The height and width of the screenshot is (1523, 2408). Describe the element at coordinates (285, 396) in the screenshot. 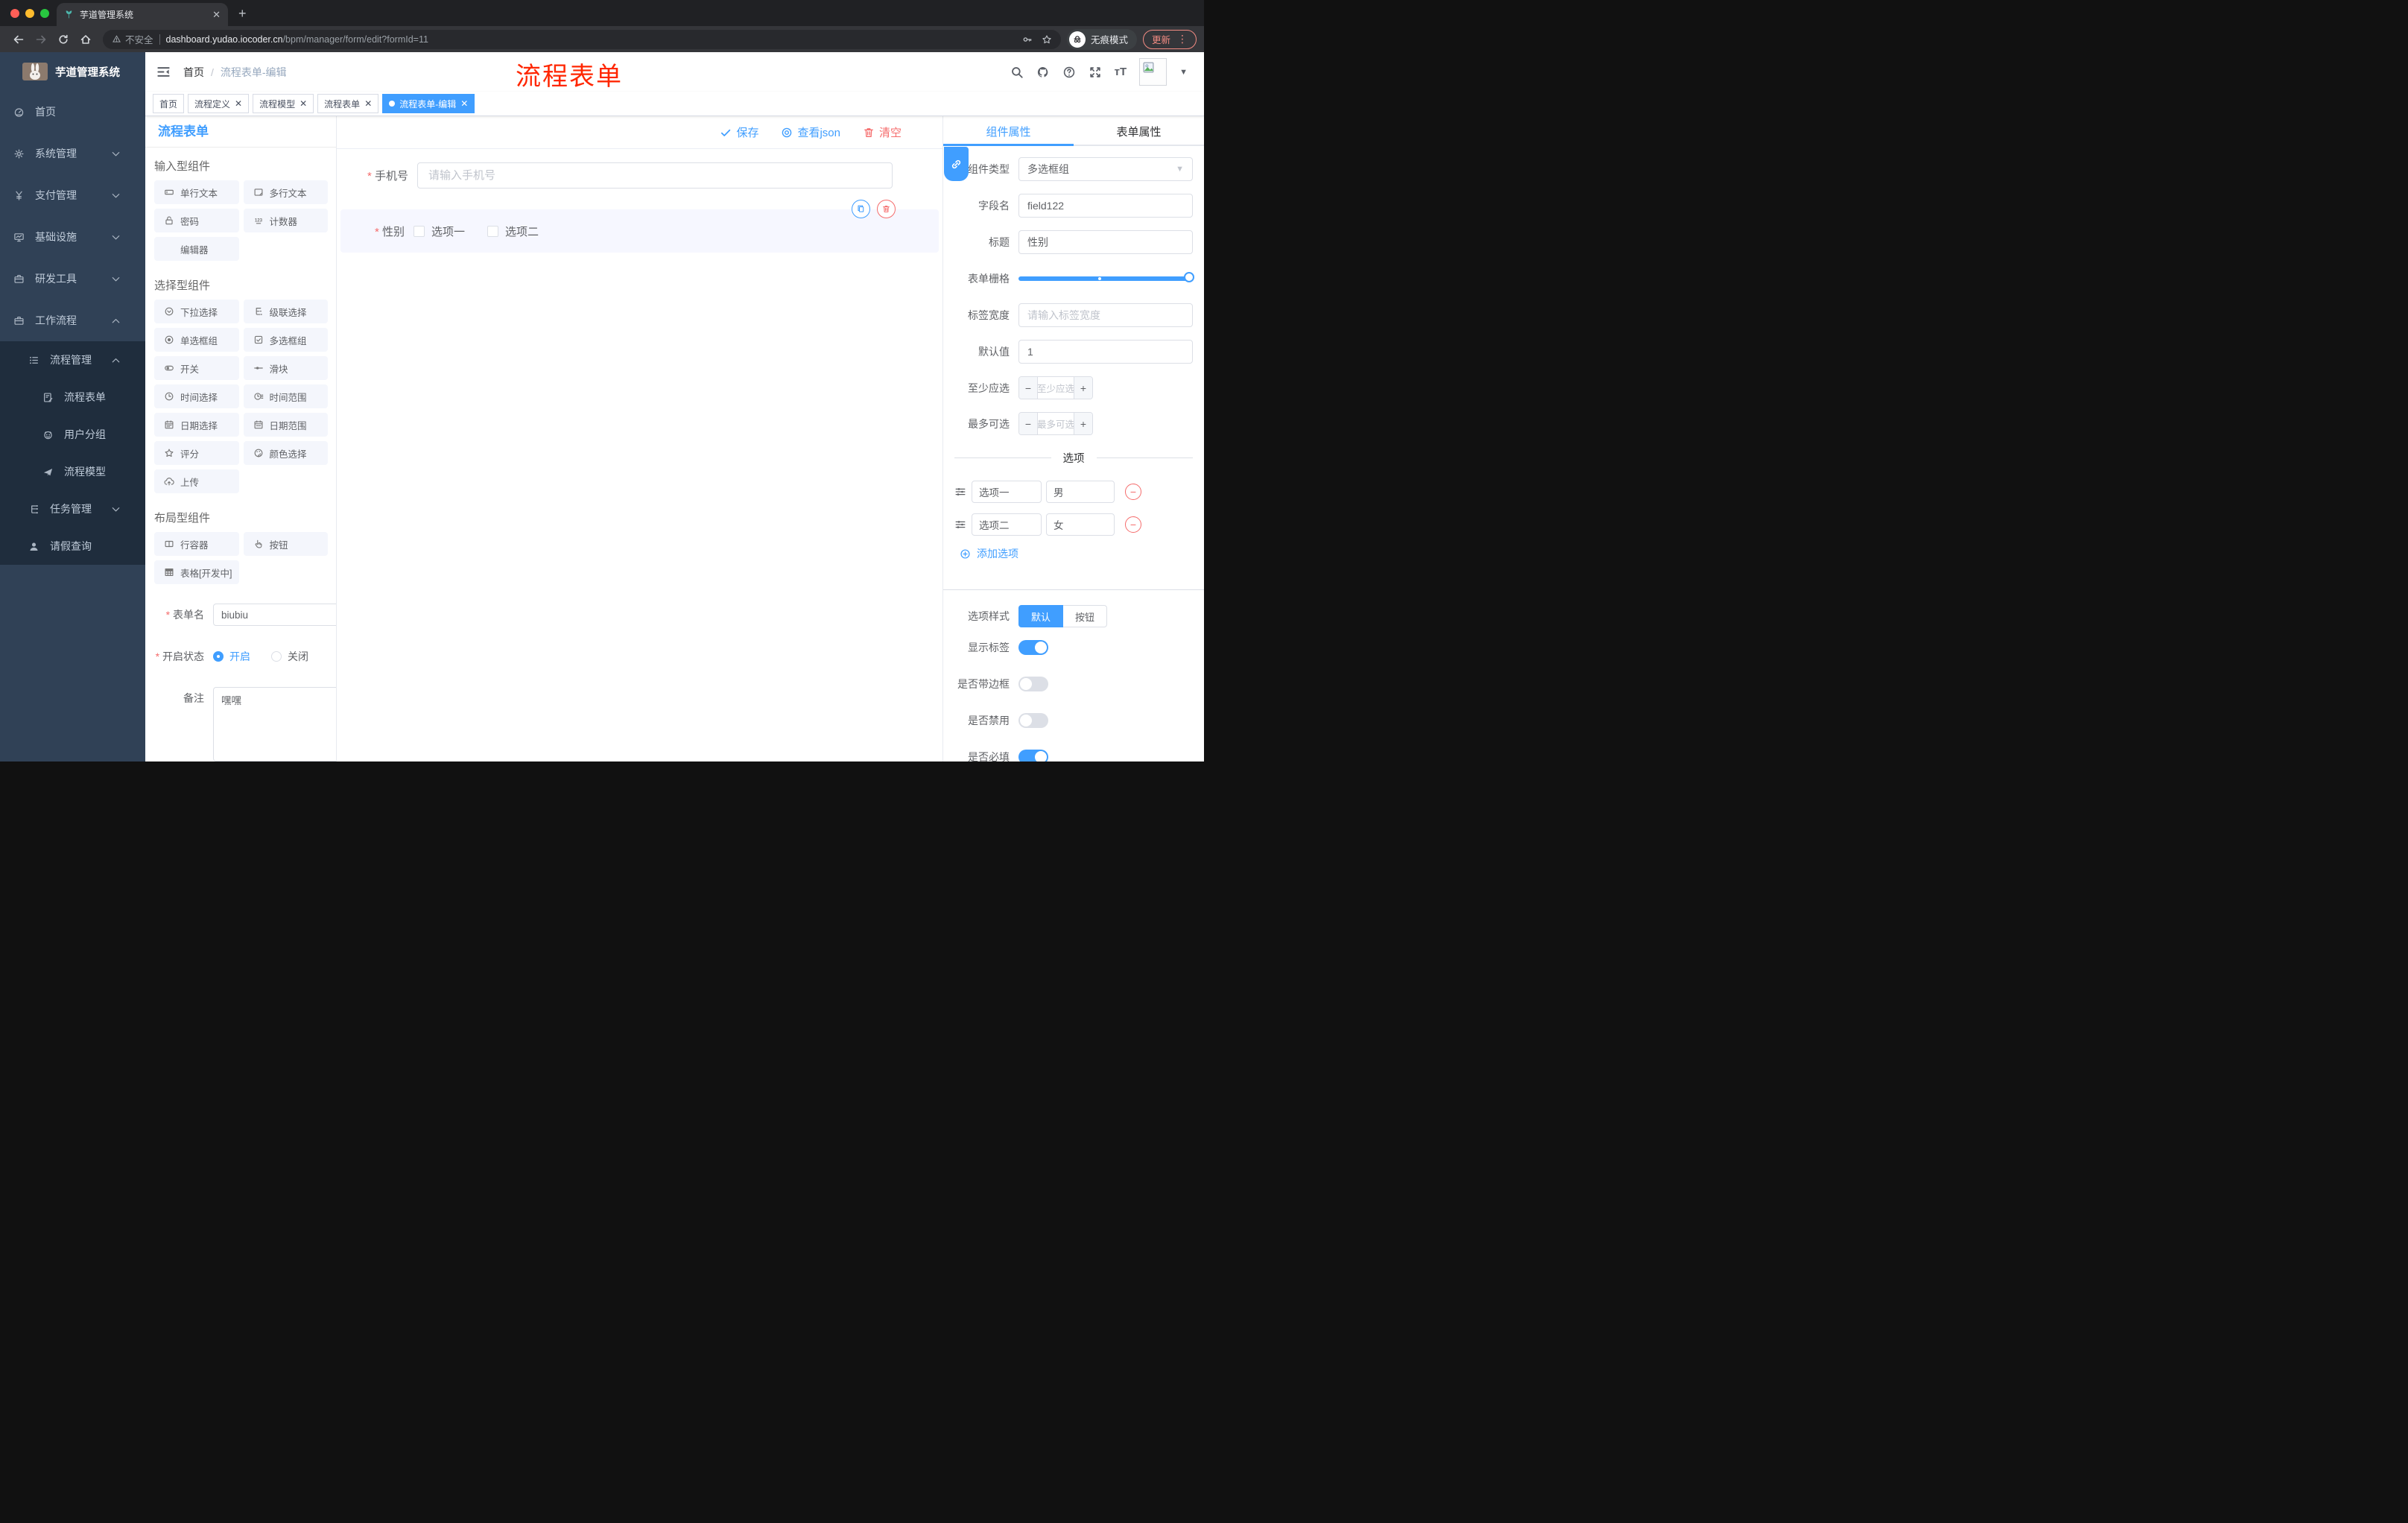

I see `component-chip: 时间范围` at that location.